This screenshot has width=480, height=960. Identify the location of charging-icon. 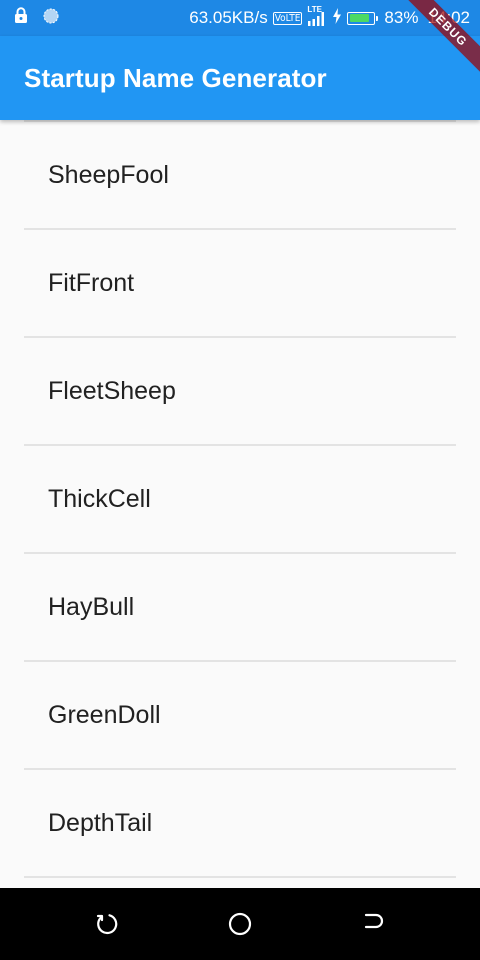
(337, 18).